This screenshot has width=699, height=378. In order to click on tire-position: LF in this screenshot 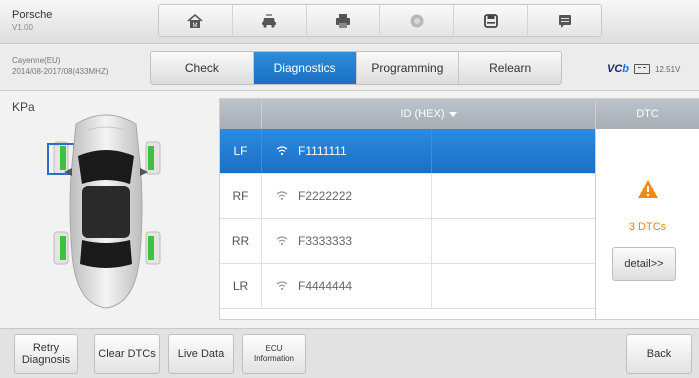, I will do `click(241, 151)`.